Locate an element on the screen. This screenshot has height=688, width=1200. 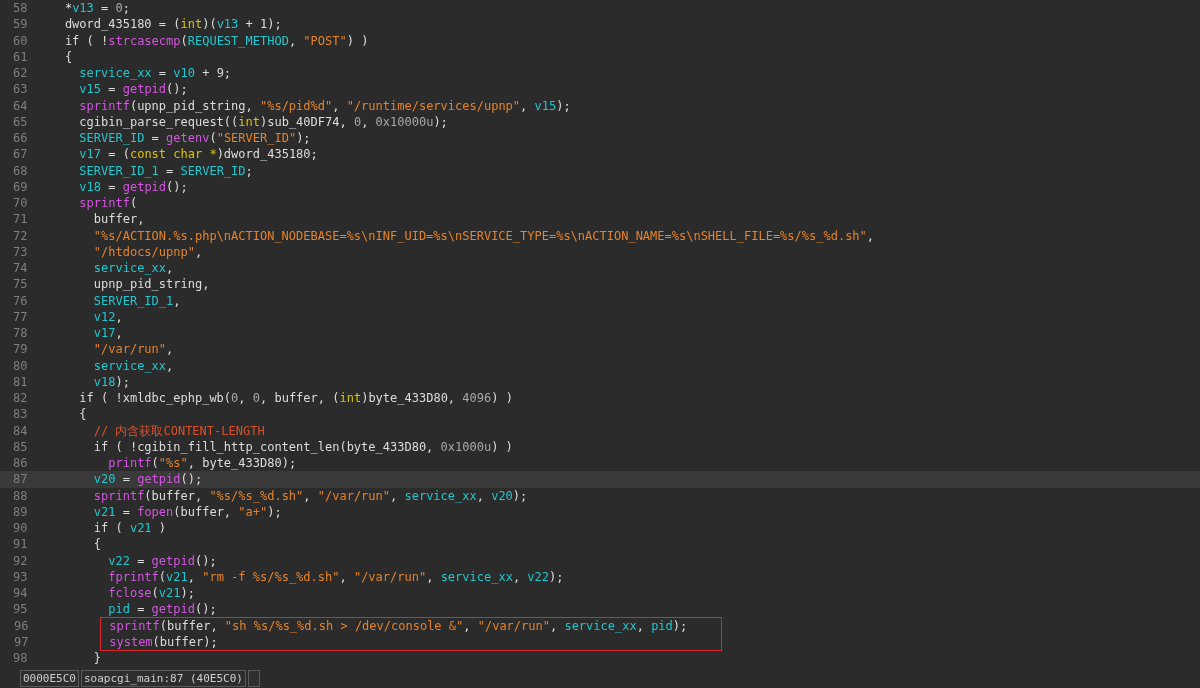
line-number: 89 is located at coordinates (20, 511).